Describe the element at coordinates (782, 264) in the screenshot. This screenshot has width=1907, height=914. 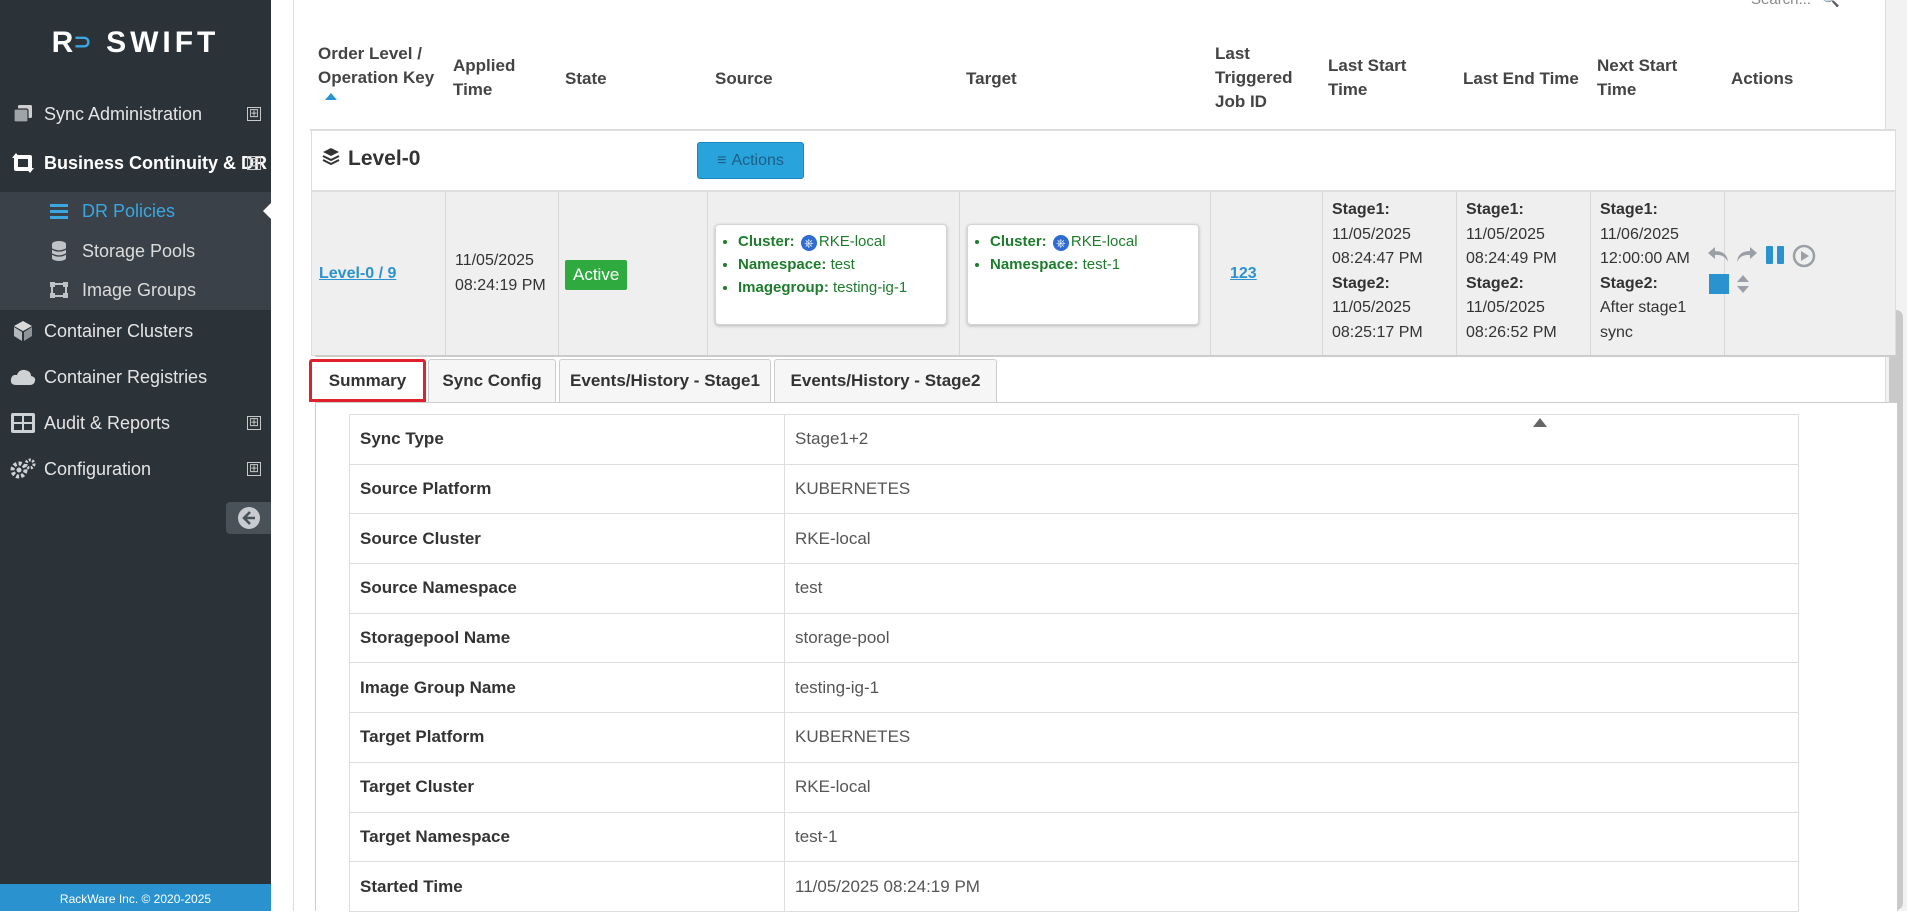
I see `field-label: Namespace:` at that location.